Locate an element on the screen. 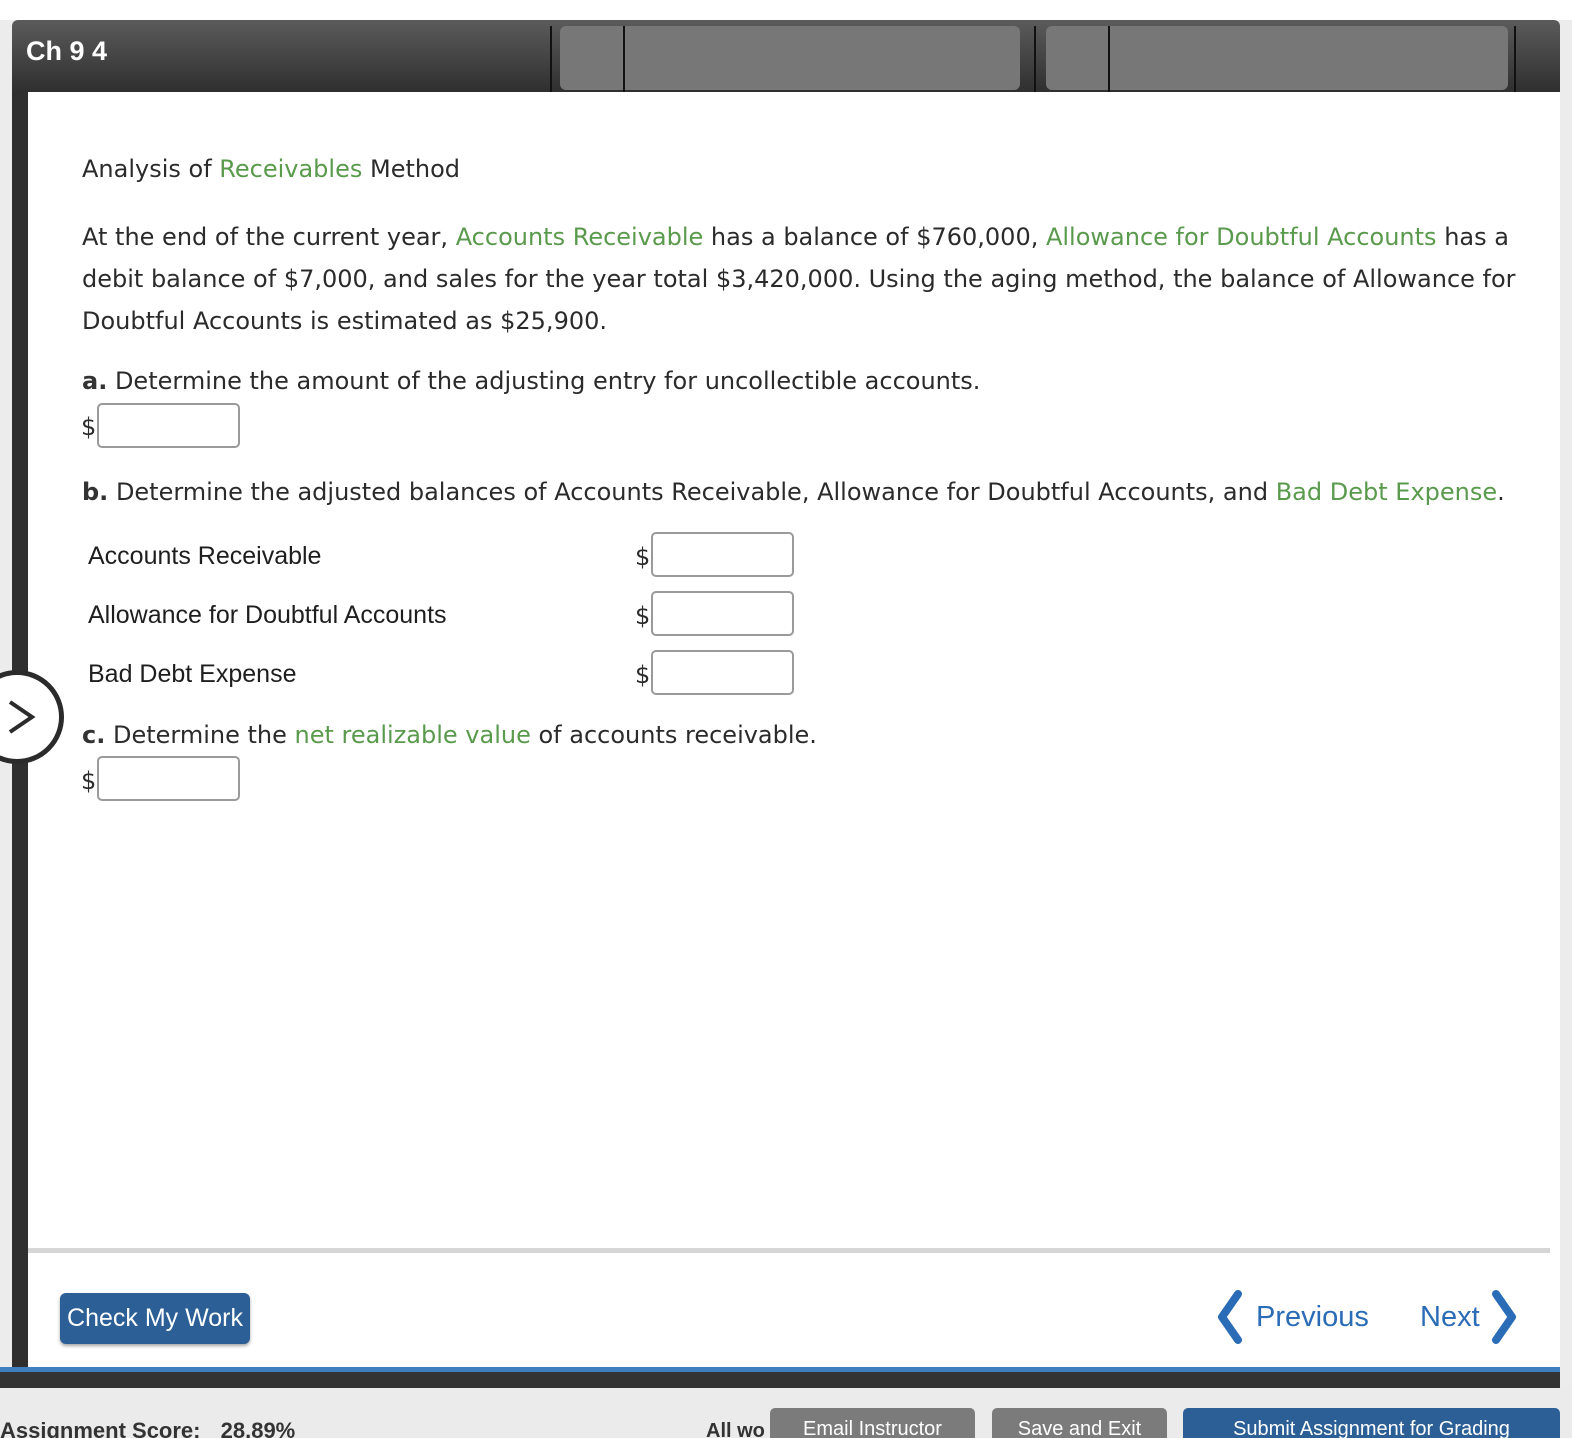 This screenshot has height=1438, width=1572. bad-debt-expense-input is located at coordinates (722, 672).